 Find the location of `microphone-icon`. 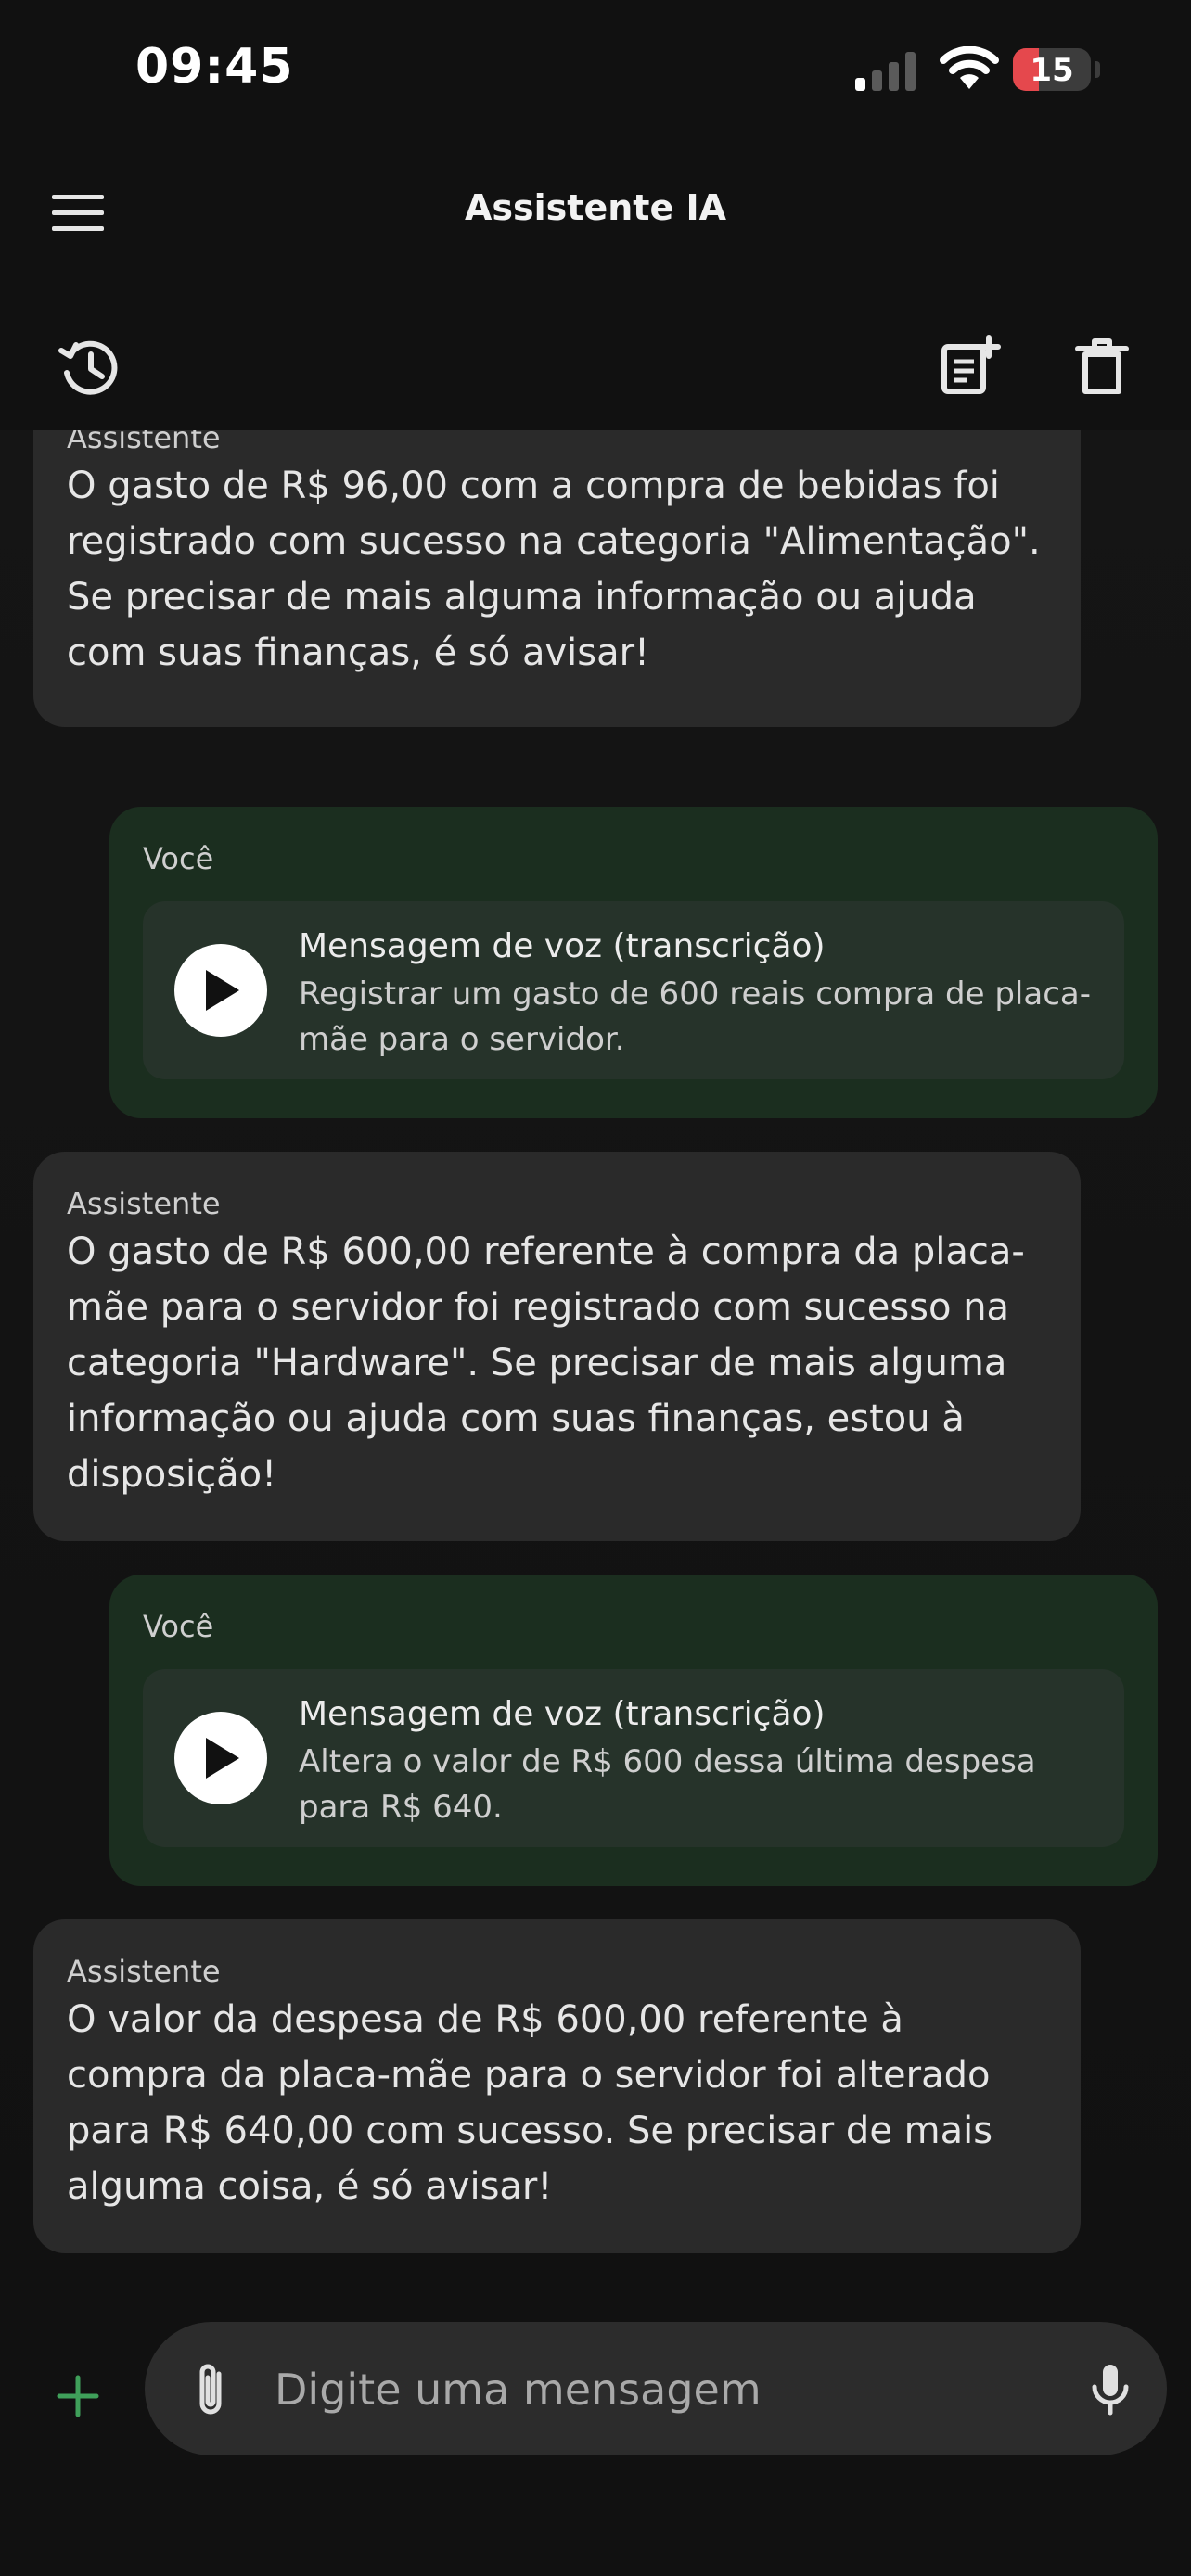

microphone-icon is located at coordinates (1110, 2390).